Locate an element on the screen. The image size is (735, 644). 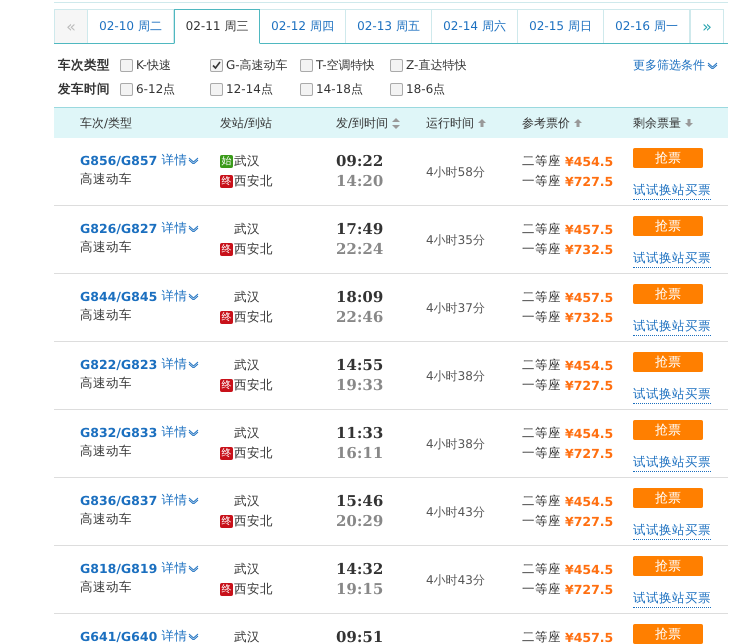
train-number-link: G826/G827 is located at coordinates (119, 228).